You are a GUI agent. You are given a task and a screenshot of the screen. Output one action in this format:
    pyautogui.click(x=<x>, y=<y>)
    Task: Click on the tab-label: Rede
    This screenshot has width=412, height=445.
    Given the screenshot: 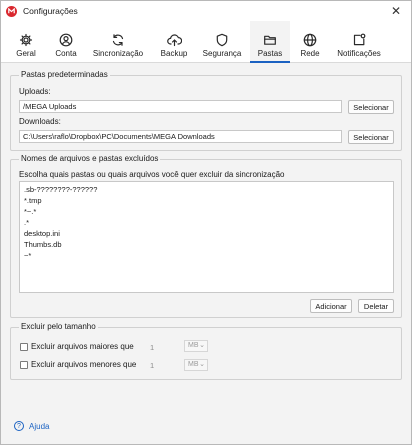 What is the action you would take?
    pyautogui.click(x=310, y=53)
    